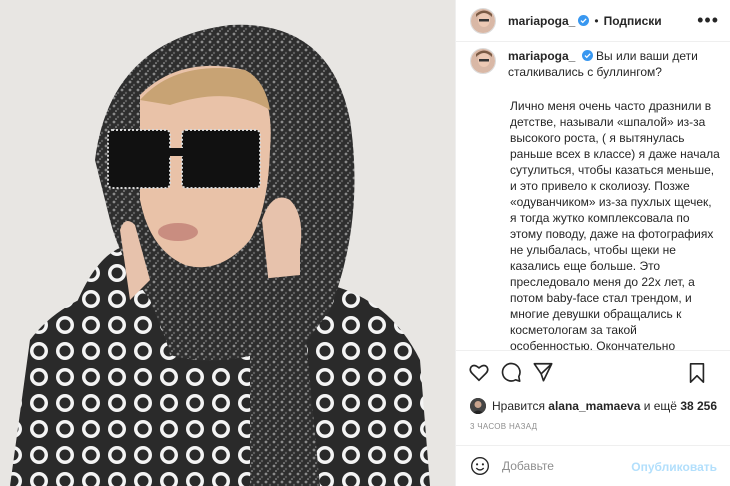 Image resolution: width=730 pixels, height=486 pixels. I want to click on publish-button: Опубликовать, so click(674, 467).